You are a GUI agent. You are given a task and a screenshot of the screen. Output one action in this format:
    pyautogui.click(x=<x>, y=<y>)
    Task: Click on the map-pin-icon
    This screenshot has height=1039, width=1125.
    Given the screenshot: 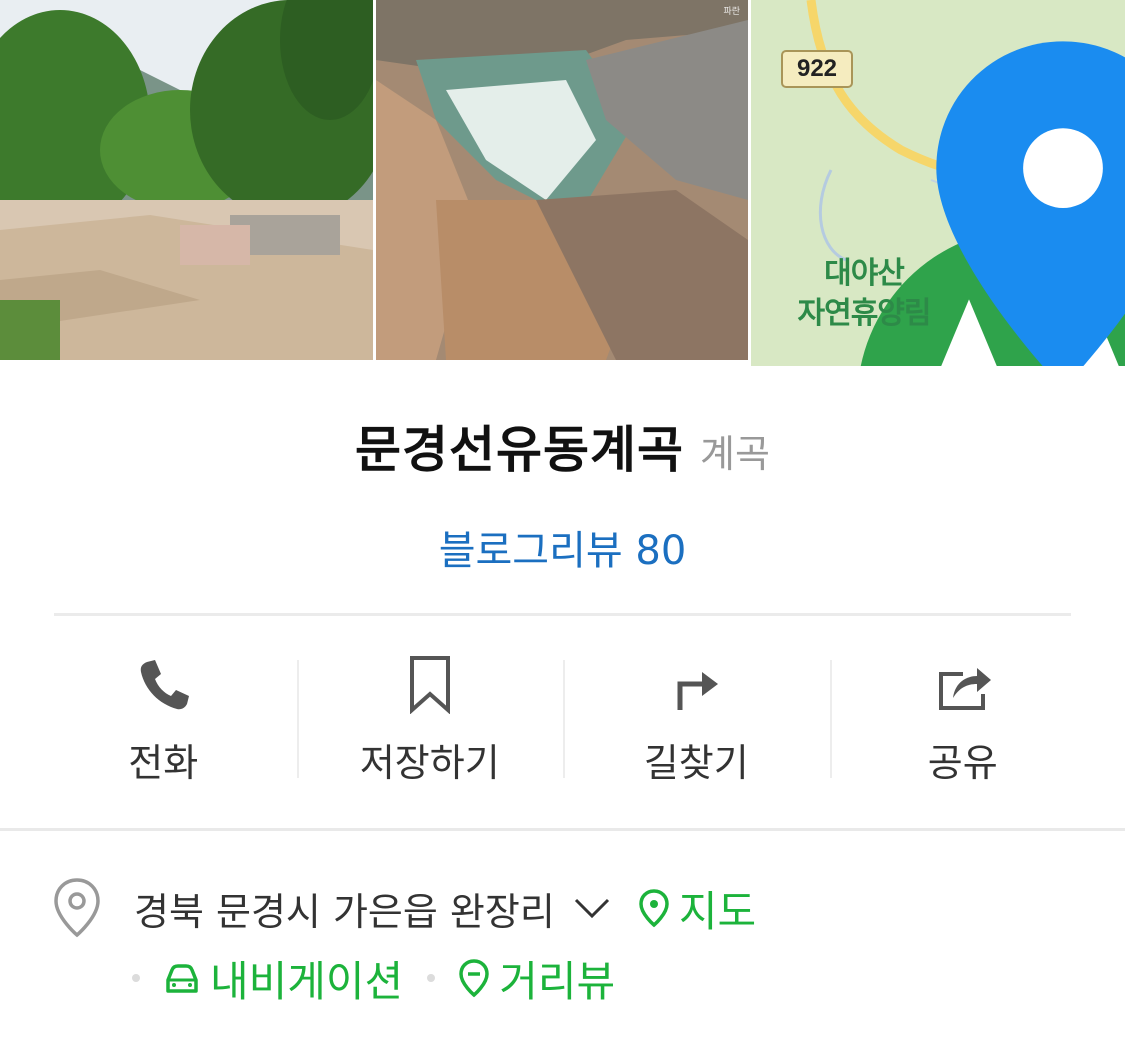 What is the action you would take?
    pyautogui.click(x=654, y=908)
    